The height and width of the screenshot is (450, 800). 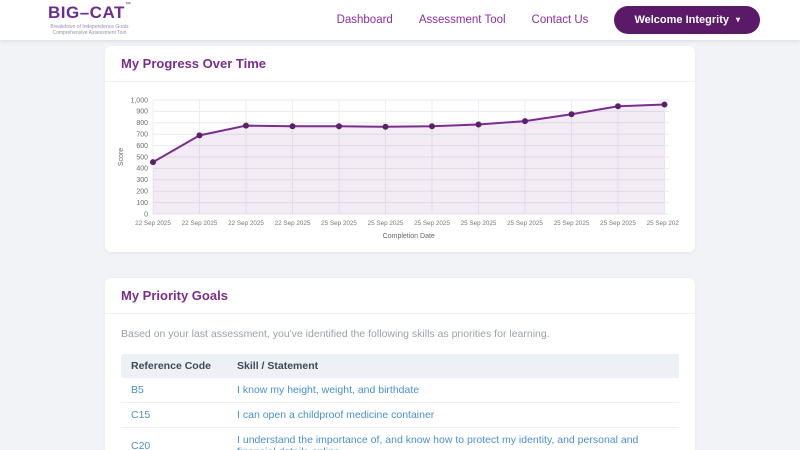 I want to click on user-menu-button: Welcome Integrity ▾, so click(x=687, y=20).